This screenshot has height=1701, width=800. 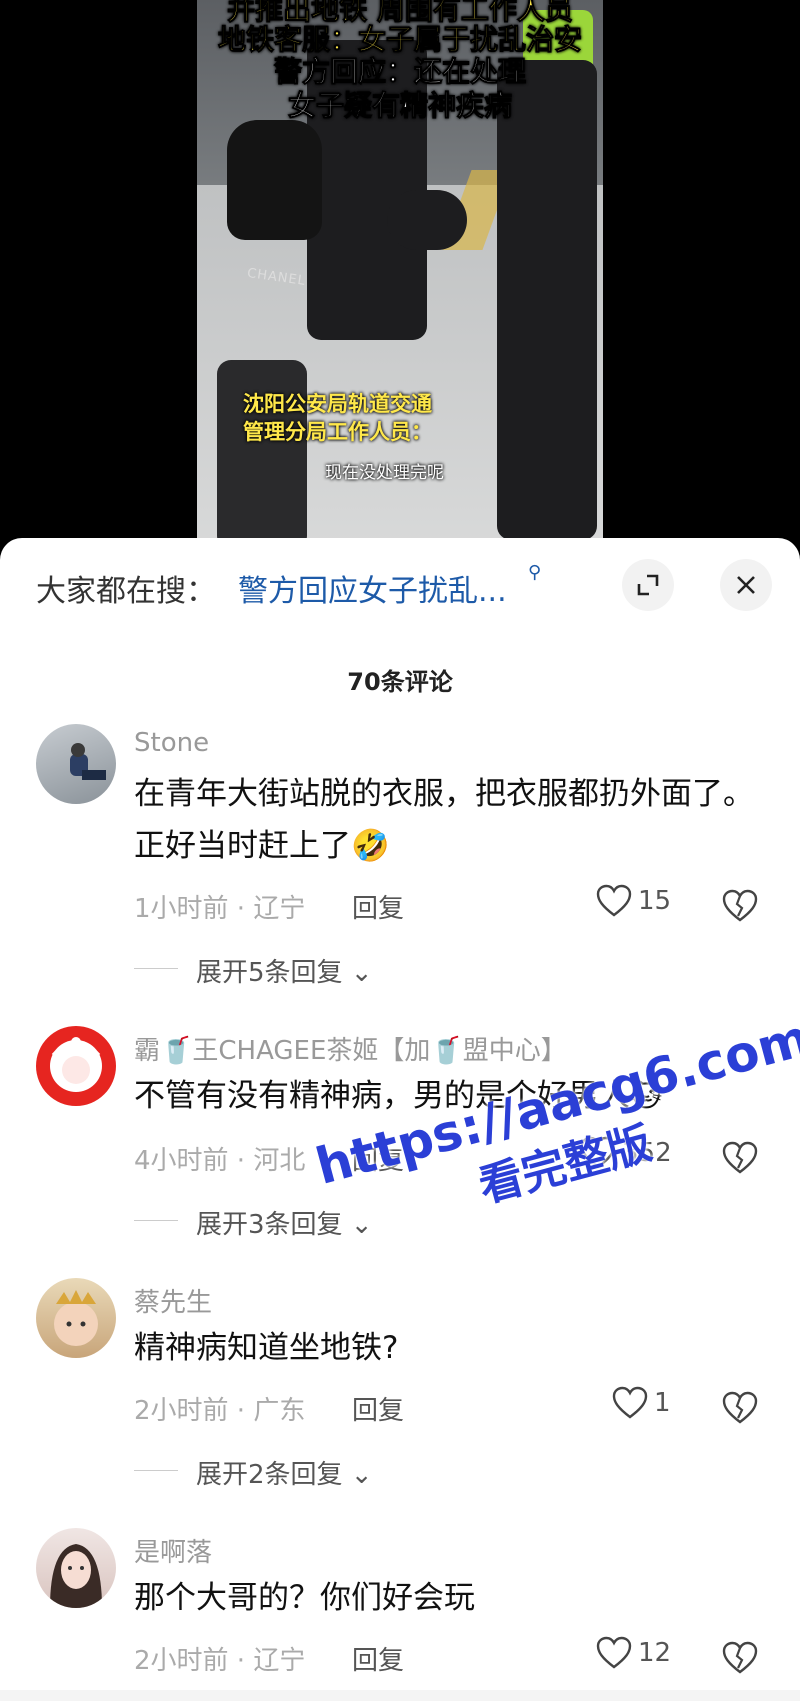 I want to click on comment-username: Stone, so click(x=171, y=743).